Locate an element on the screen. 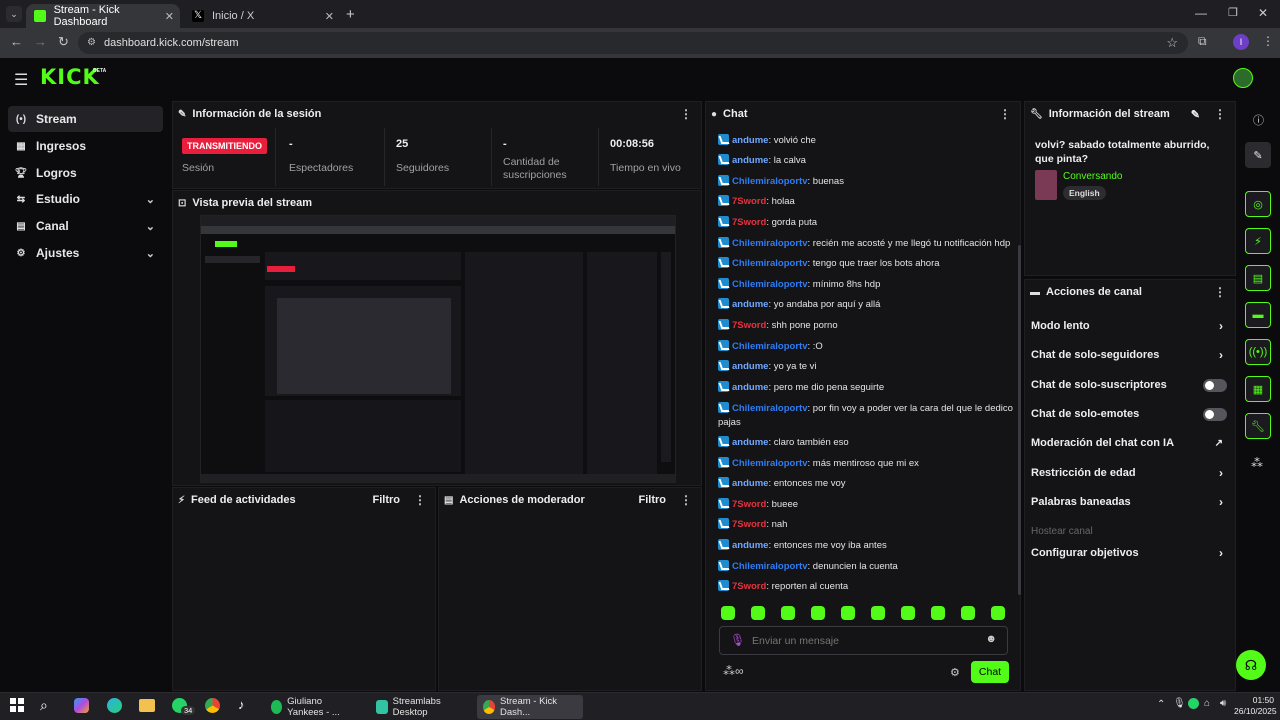  sidebar-item-logros: 🏆︎ Logros is located at coordinates (85, 173).